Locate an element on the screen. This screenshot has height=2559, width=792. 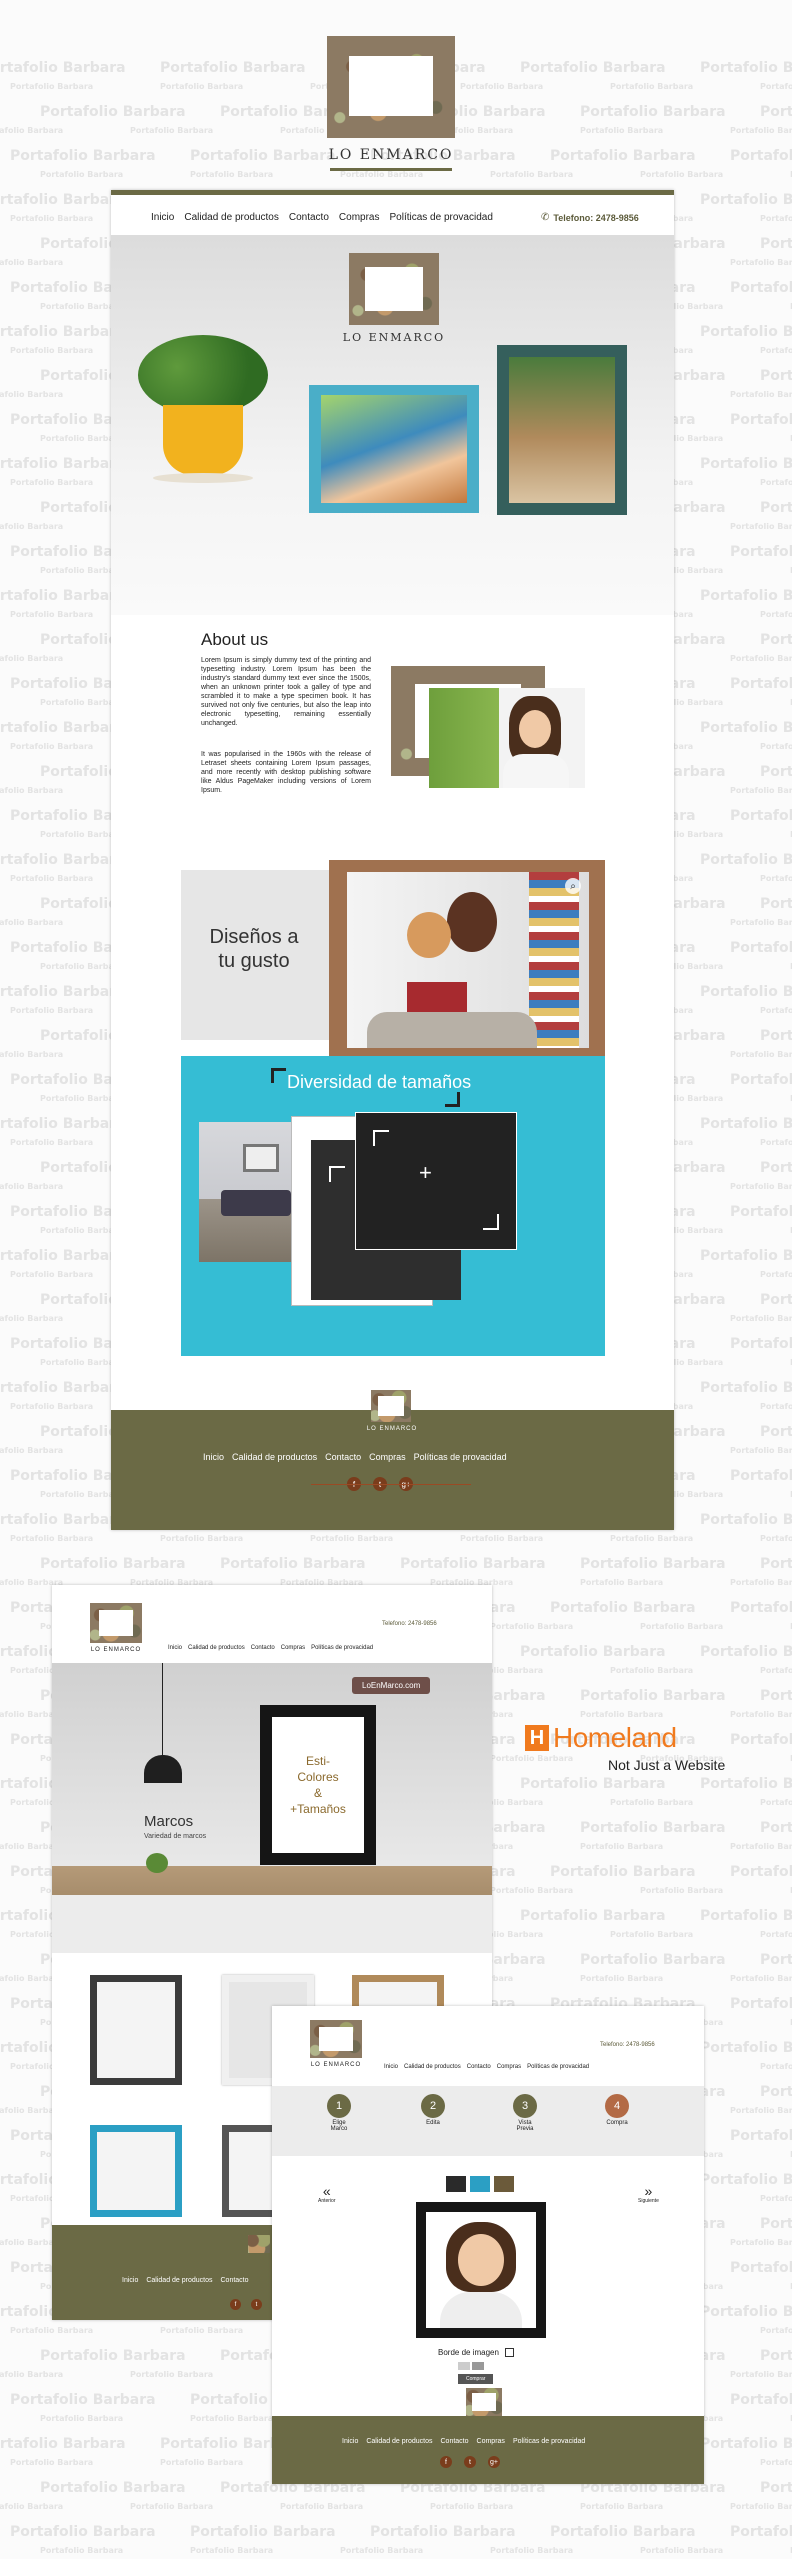
swatch-brown is located at coordinates (504, 2184).